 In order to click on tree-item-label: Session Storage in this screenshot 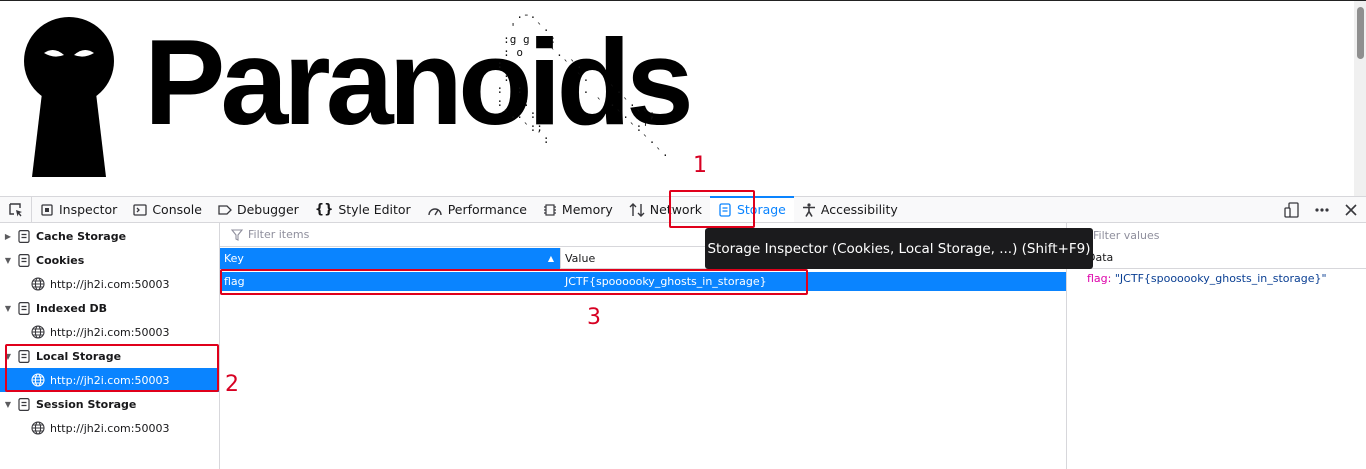, I will do `click(86, 404)`.